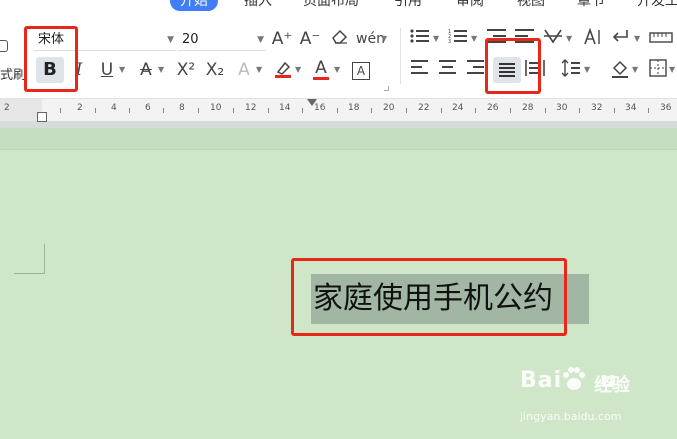  What do you see at coordinates (458, 39) in the screenshot?
I see `numbered-list-button: 123` at bounding box center [458, 39].